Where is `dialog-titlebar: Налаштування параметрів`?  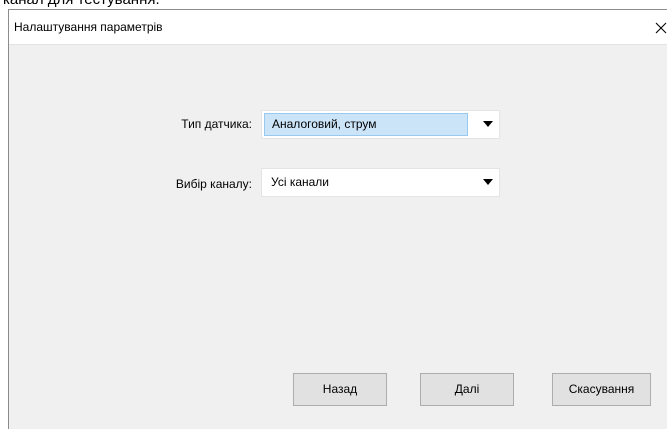 dialog-titlebar: Налаштування параметрів is located at coordinates (338, 27).